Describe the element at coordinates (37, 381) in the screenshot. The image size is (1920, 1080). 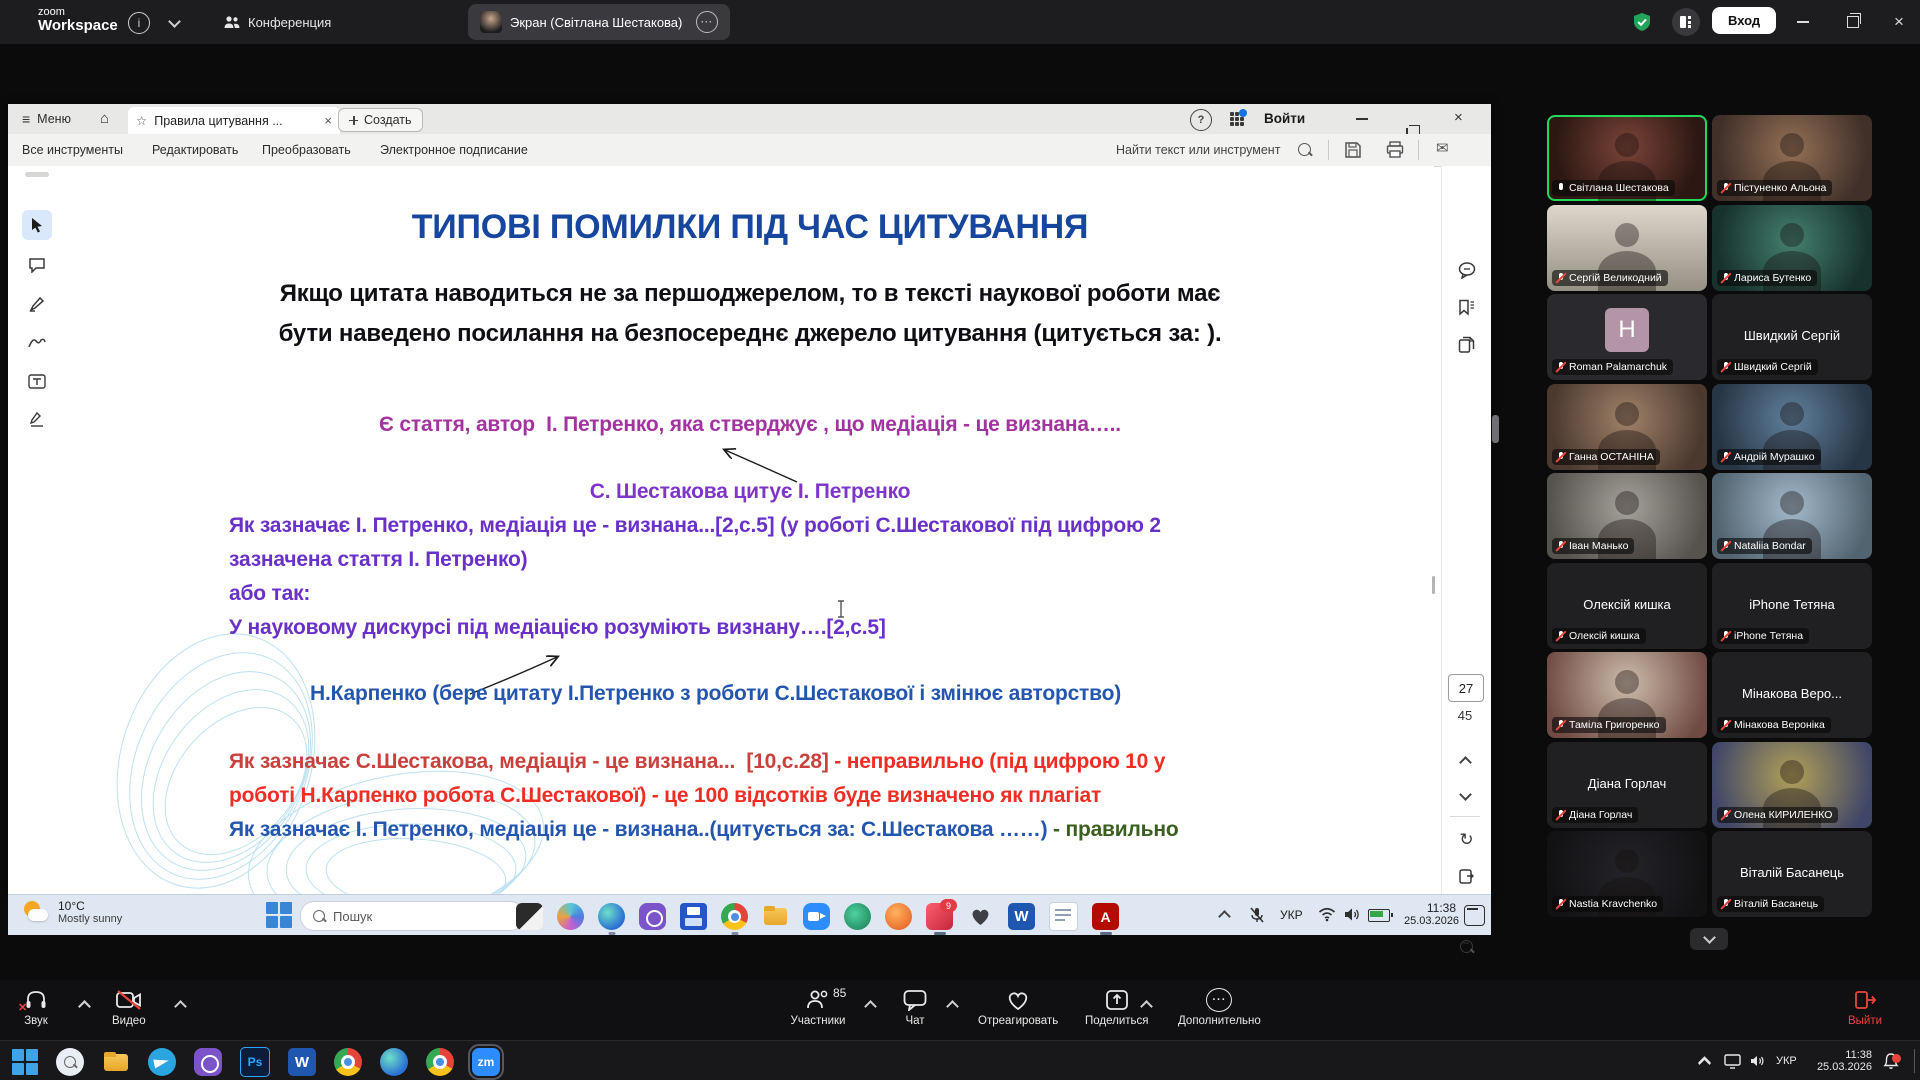
I see `text-box-tool-icon` at that location.